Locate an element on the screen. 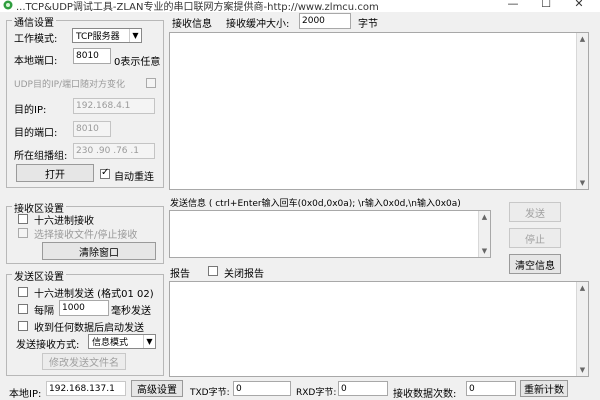 This screenshot has height=400, width=600. open-button: 打开 is located at coordinates (55, 173).